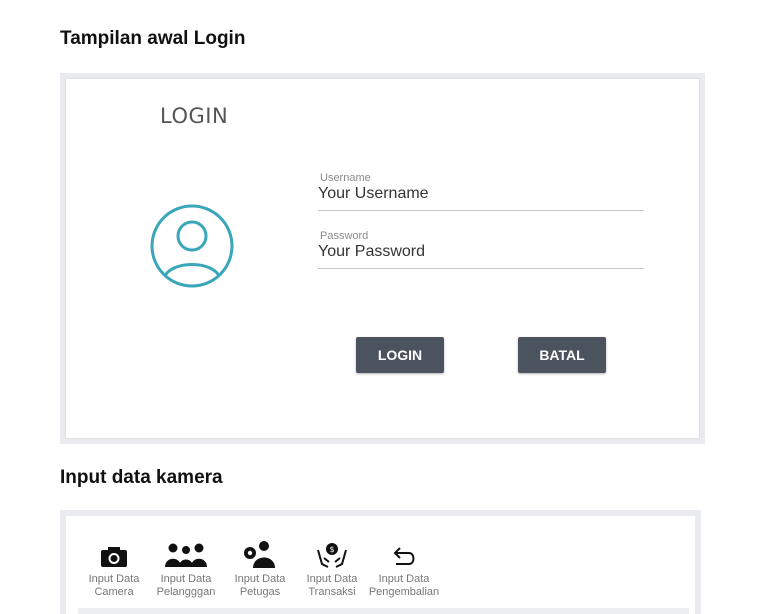 The height and width of the screenshot is (614, 767). What do you see at coordinates (194, 116) in the screenshot?
I see `login-title: LOGIN` at bounding box center [194, 116].